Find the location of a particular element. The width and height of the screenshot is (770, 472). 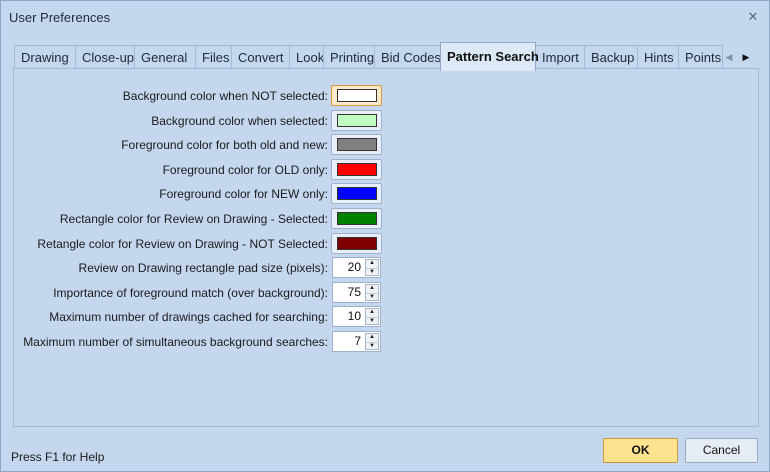

help-hint: Press F1 for Help is located at coordinates (58, 457).